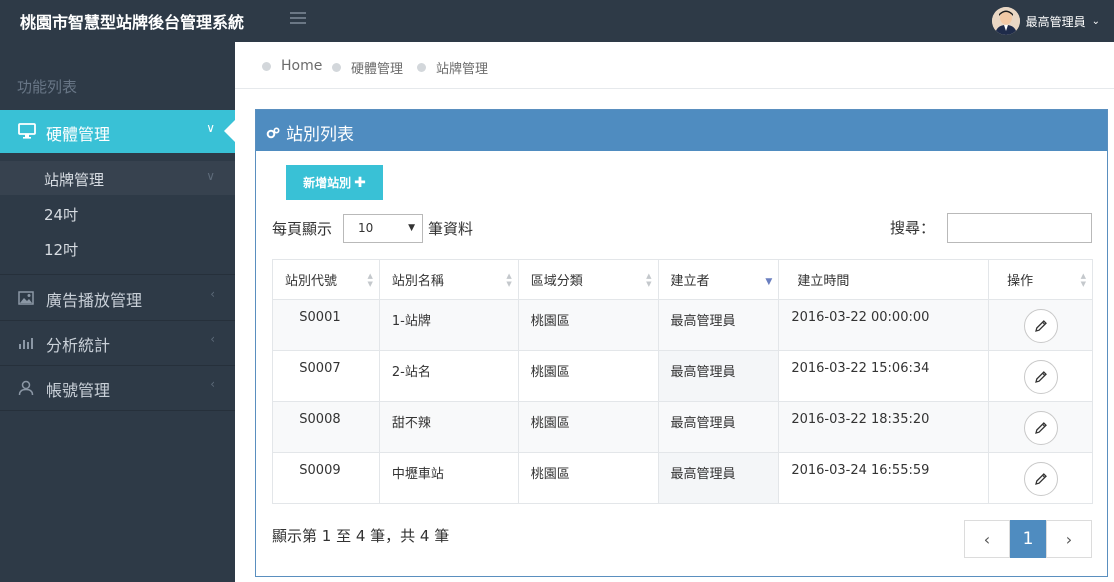 The width and height of the screenshot is (1114, 582). What do you see at coordinates (769, 282) in the screenshot?
I see `sort-desc-icon: ▼` at bounding box center [769, 282].